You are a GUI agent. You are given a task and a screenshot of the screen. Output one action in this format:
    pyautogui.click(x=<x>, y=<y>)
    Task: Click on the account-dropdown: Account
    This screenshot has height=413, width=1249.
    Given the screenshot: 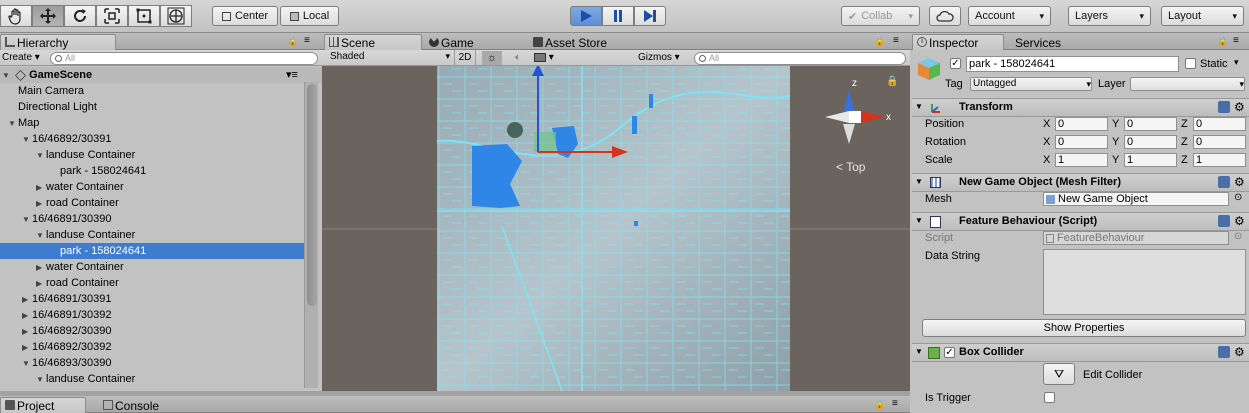 What is the action you would take?
    pyautogui.click(x=1009, y=16)
    